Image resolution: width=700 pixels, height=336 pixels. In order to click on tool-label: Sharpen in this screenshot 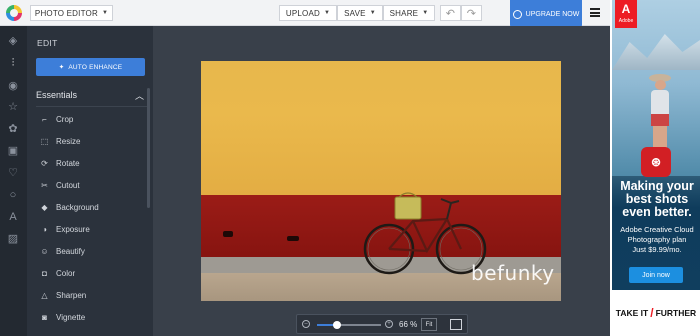, I will do `click(71, 295)`.